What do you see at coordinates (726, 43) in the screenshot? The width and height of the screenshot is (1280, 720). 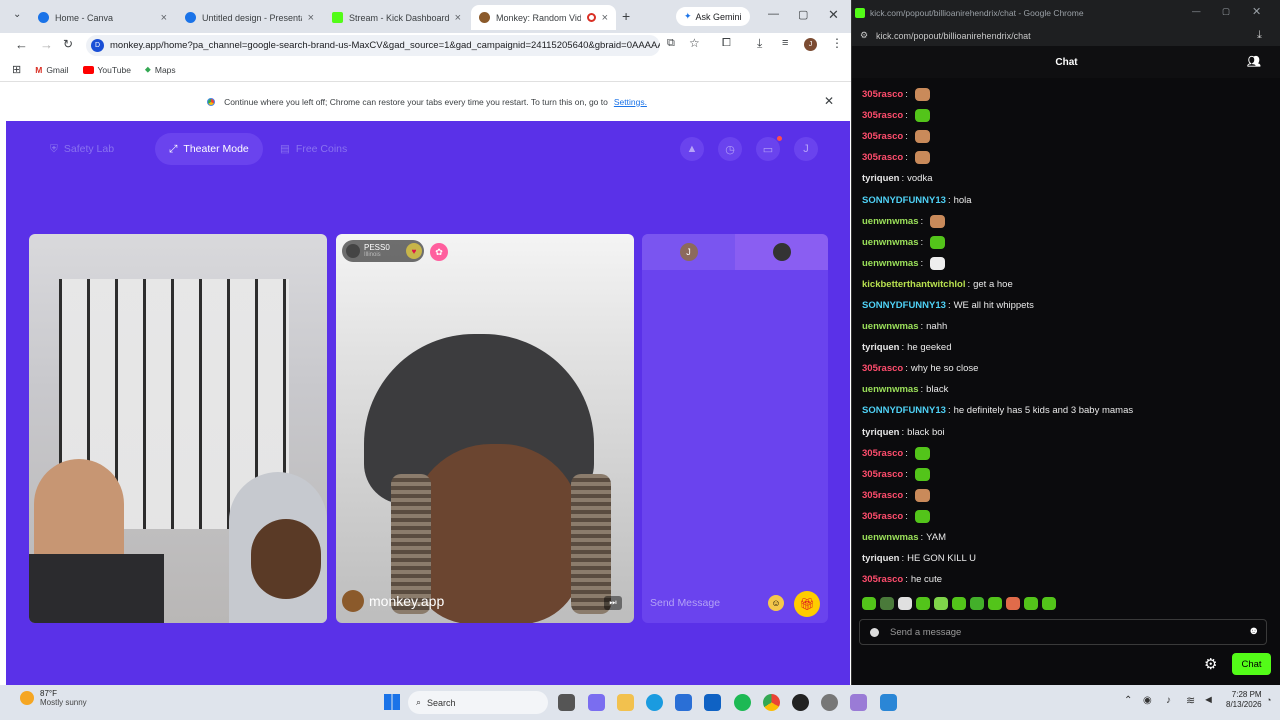 I see `extensions-icon: ⧠` at bounding box center [726, 43].